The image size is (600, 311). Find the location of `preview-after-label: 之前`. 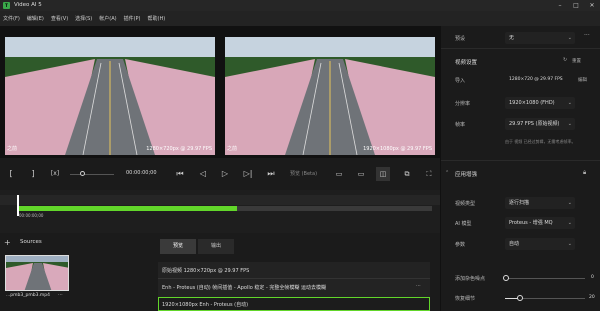

preview-after-label: 之前 is located at coordinates (232, 149).